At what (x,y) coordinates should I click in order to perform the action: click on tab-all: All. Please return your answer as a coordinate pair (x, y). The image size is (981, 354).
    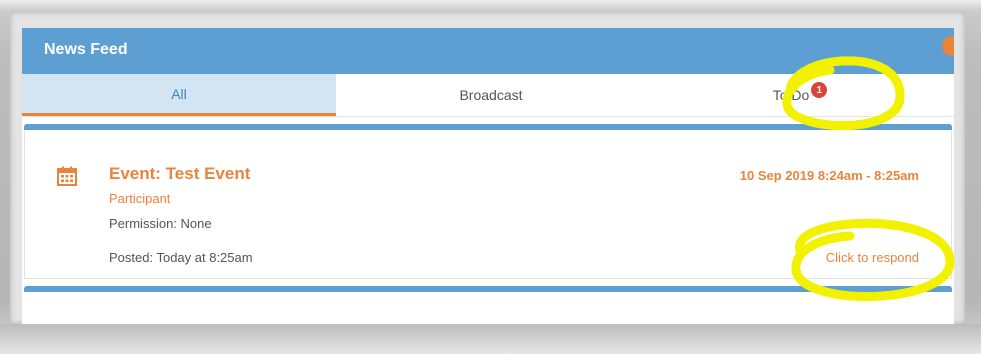
    Looking at the image, I should click on (179, 95).